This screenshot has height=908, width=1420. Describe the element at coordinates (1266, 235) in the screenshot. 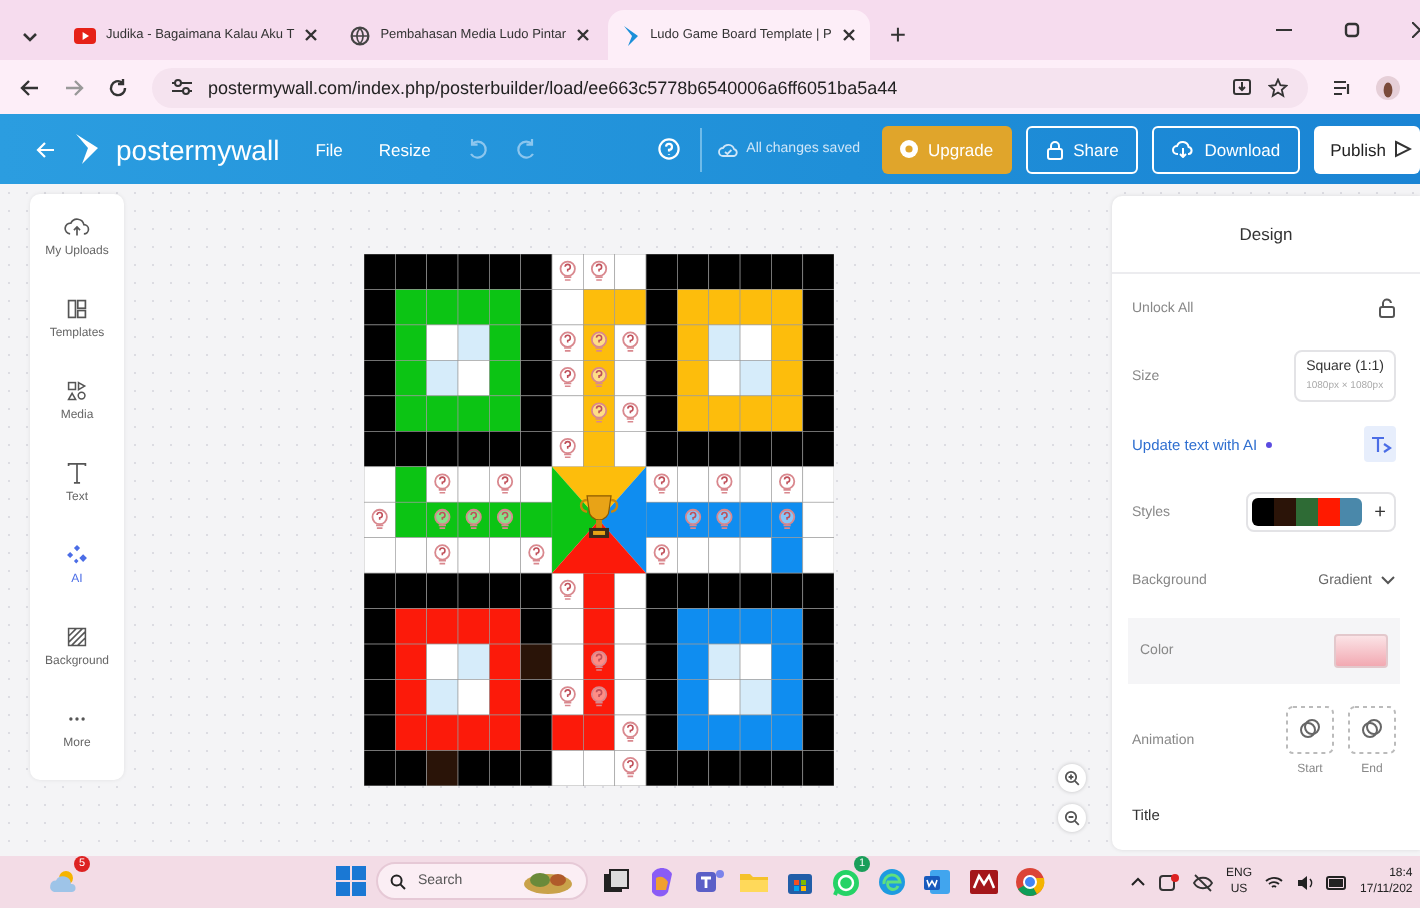

I see `panel-title: Design` at that location.